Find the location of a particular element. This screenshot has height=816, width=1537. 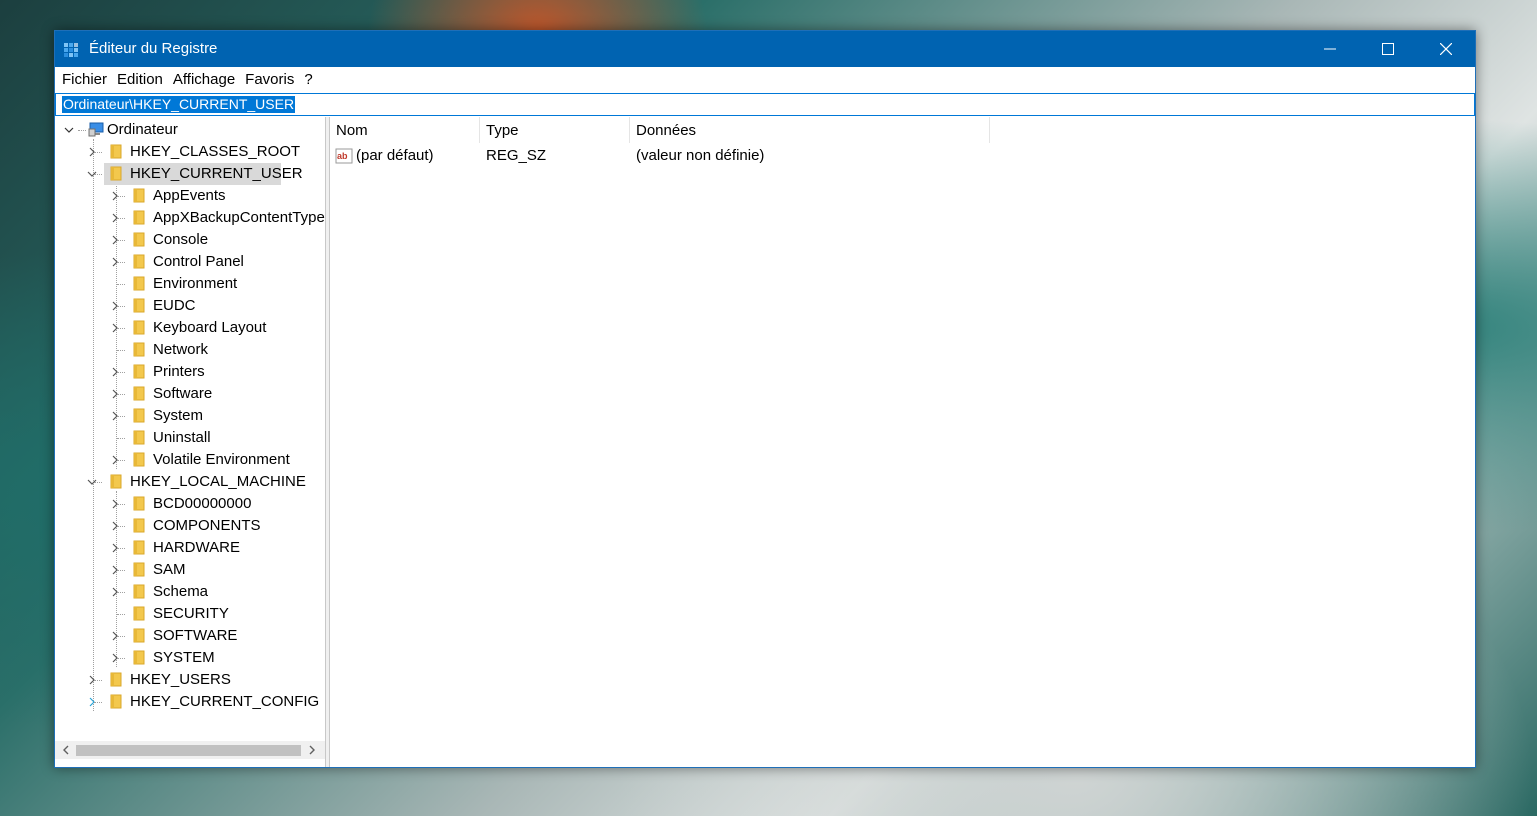

tree-item-appxbackupcontenttype: AppXBackupContentType is located at coordinates (190, 218).